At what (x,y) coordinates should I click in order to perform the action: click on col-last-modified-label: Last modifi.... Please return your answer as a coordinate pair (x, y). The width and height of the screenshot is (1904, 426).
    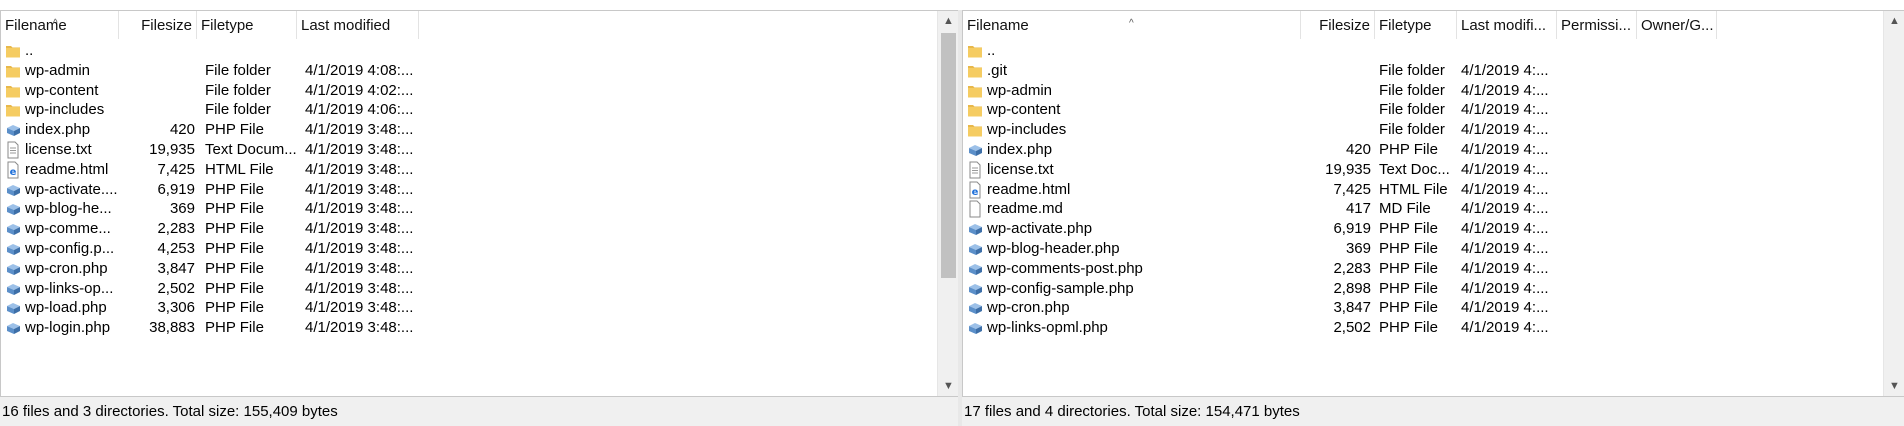
    Looking at the image, I should click on (1504, 25).